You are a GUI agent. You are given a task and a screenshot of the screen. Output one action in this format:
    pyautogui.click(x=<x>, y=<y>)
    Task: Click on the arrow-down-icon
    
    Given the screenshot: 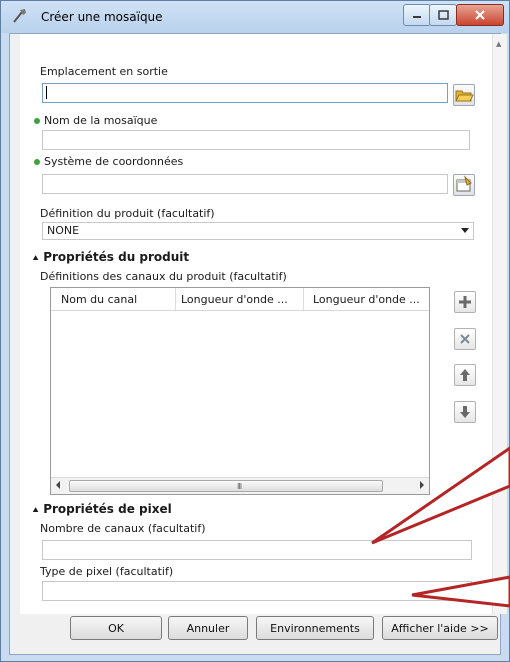 What is the action you would take?
    pyautogui.click(x=465, y=412)
    